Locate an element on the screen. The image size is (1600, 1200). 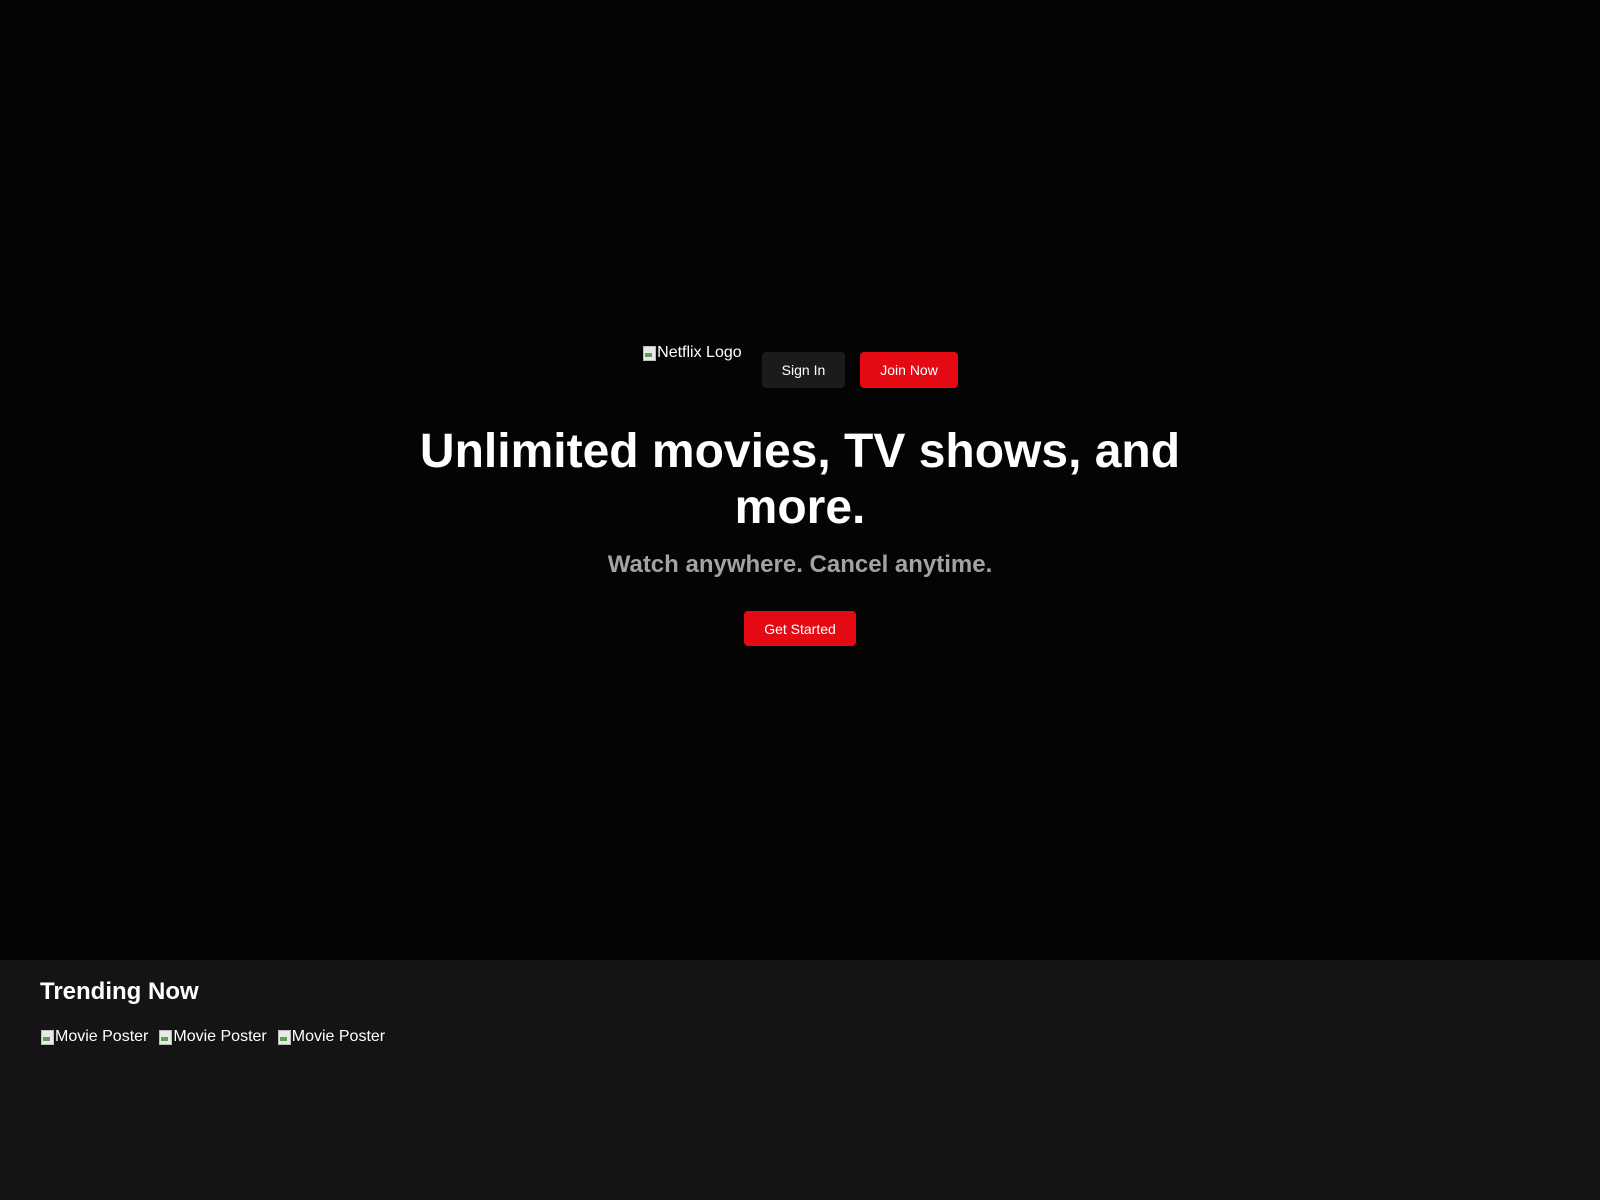
netflix-logo: Netflix Logo is located at coordinates (692, 353).